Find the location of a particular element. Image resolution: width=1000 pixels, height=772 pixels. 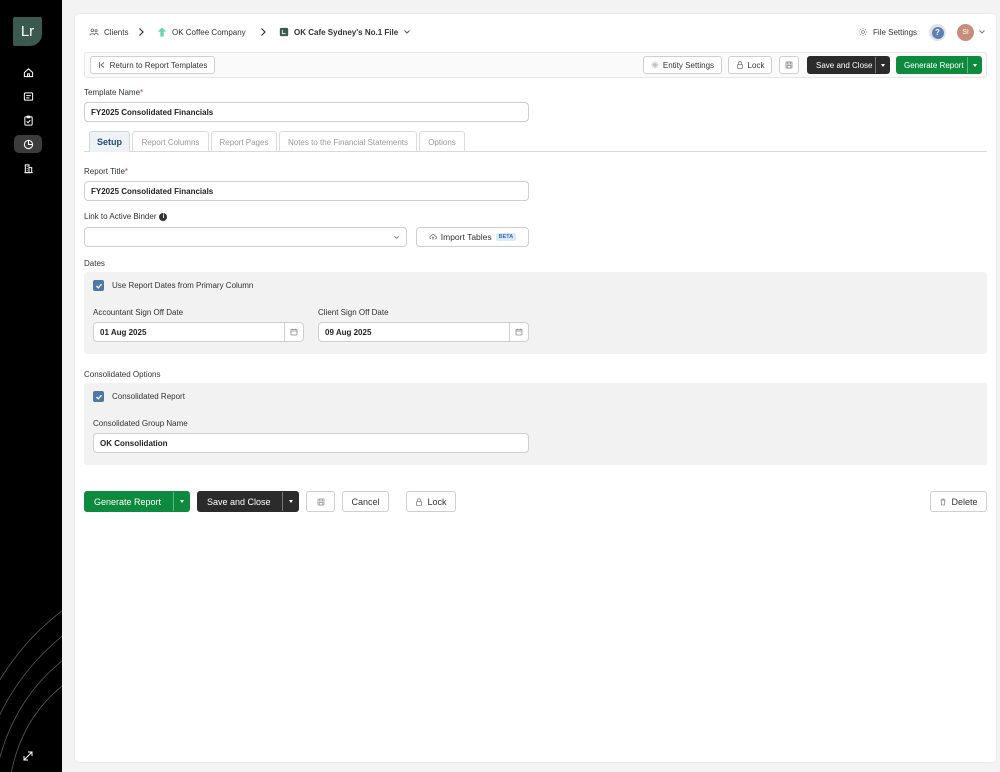

consolidated-report-checkbox is located at coordinates (98, 396).